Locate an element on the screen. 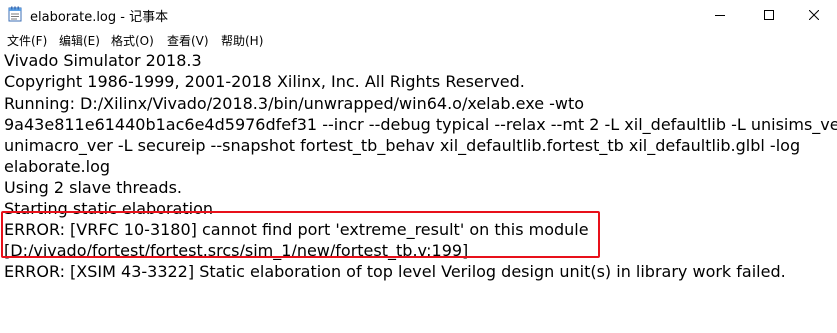  maximize-button is located at coordinates (769, 14).